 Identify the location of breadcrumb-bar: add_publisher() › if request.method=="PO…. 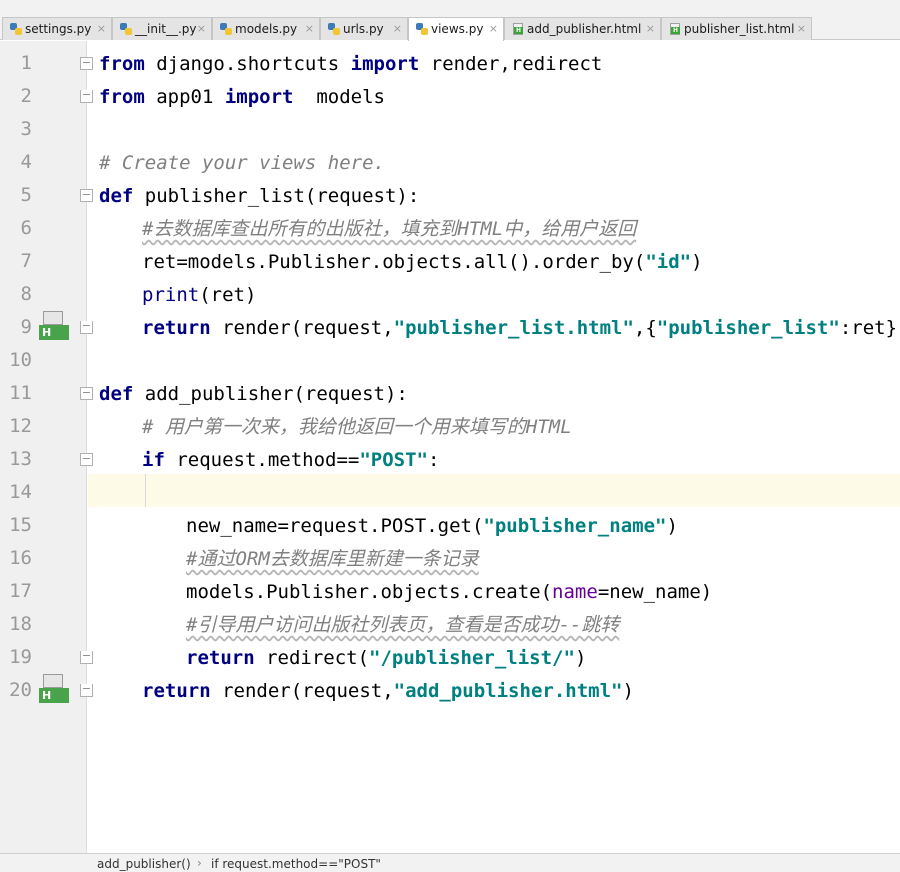
(450, 862).